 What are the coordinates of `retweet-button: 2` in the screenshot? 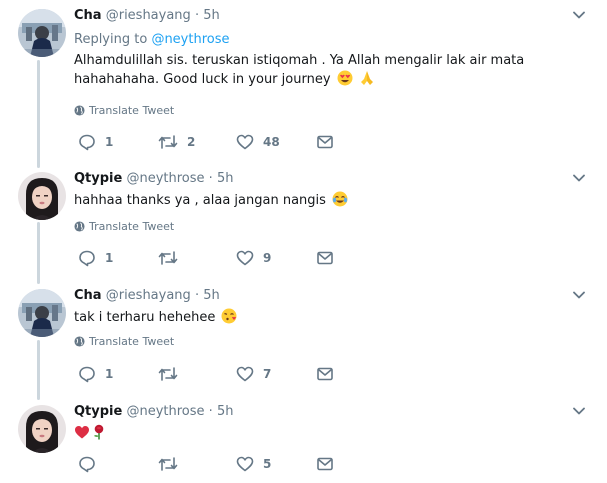 It's located at (176, 142).